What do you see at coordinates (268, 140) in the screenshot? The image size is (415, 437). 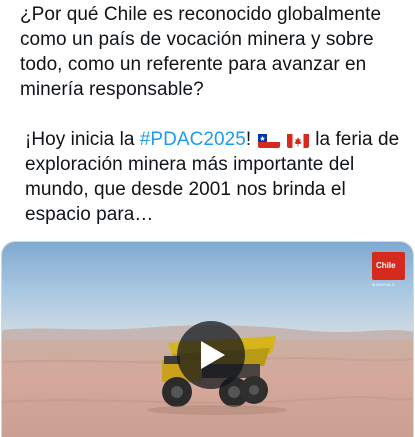 I see `chile-flag-icon` at bounding box center [268, 140].